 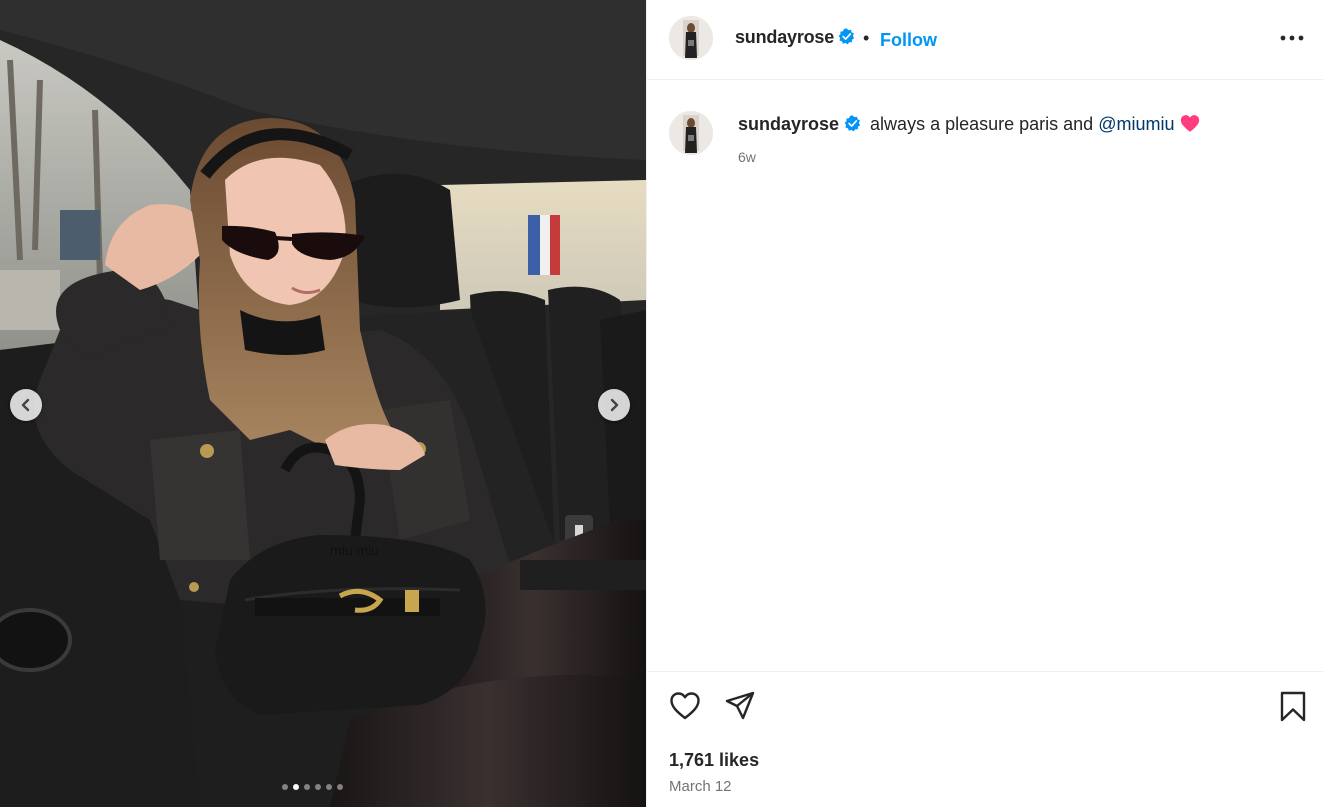 What do you see at coordinates (908, 40) in the screenshot?
I see `follow-button: Follow` at bounding box center [908, 40].